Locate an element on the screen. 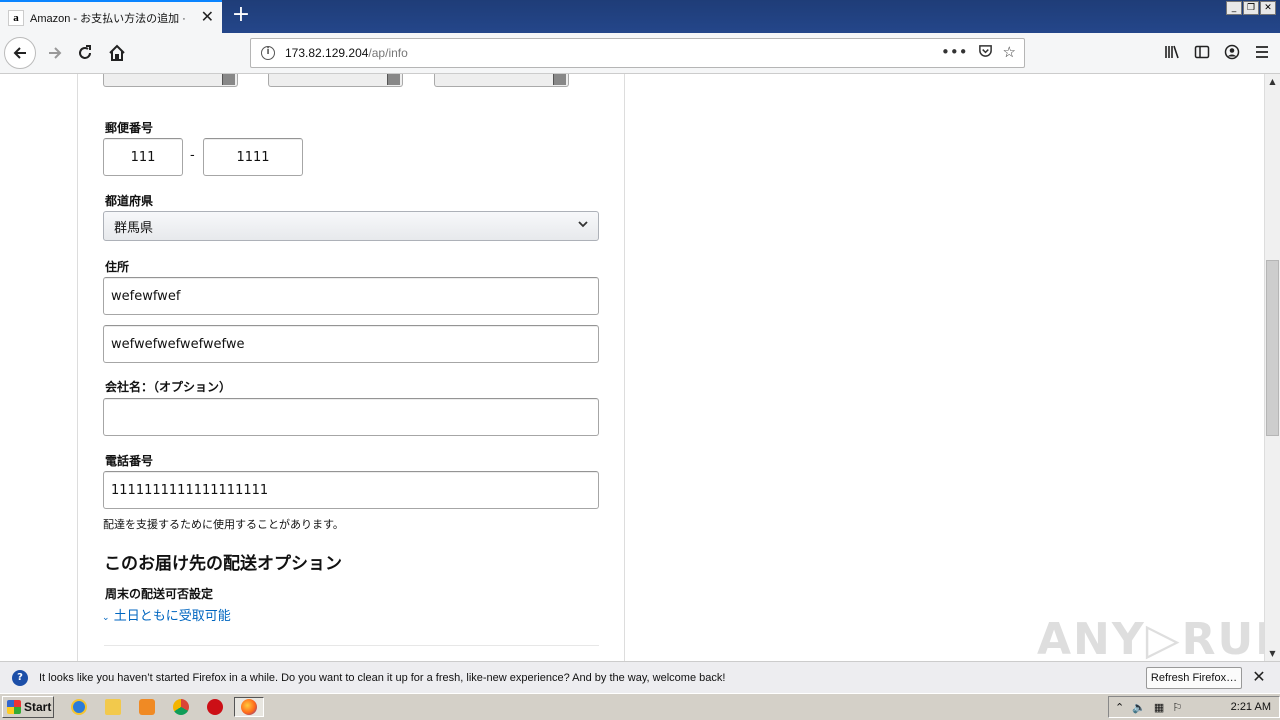 This screenshot has width=1280, height=720. firefox-taskbar-icon is located at coordinates (249, 707).